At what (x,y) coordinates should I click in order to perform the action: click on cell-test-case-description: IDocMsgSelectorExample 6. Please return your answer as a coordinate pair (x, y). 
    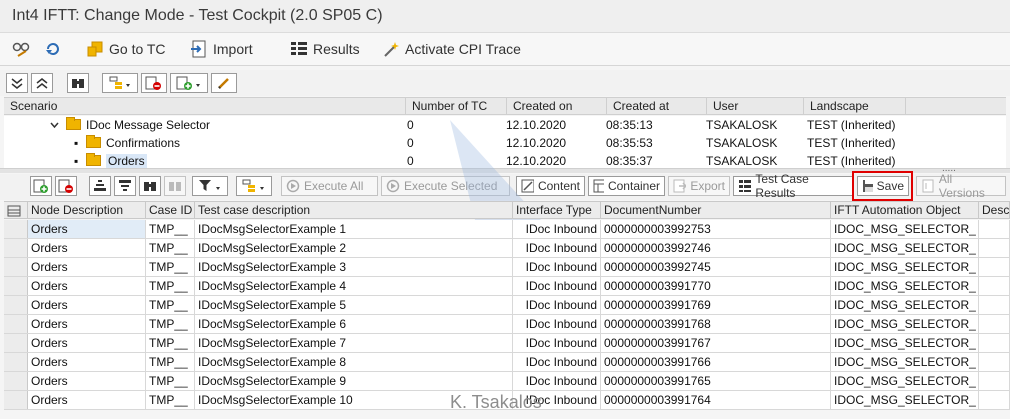
    Looking at the image, I should click on (354, 324).